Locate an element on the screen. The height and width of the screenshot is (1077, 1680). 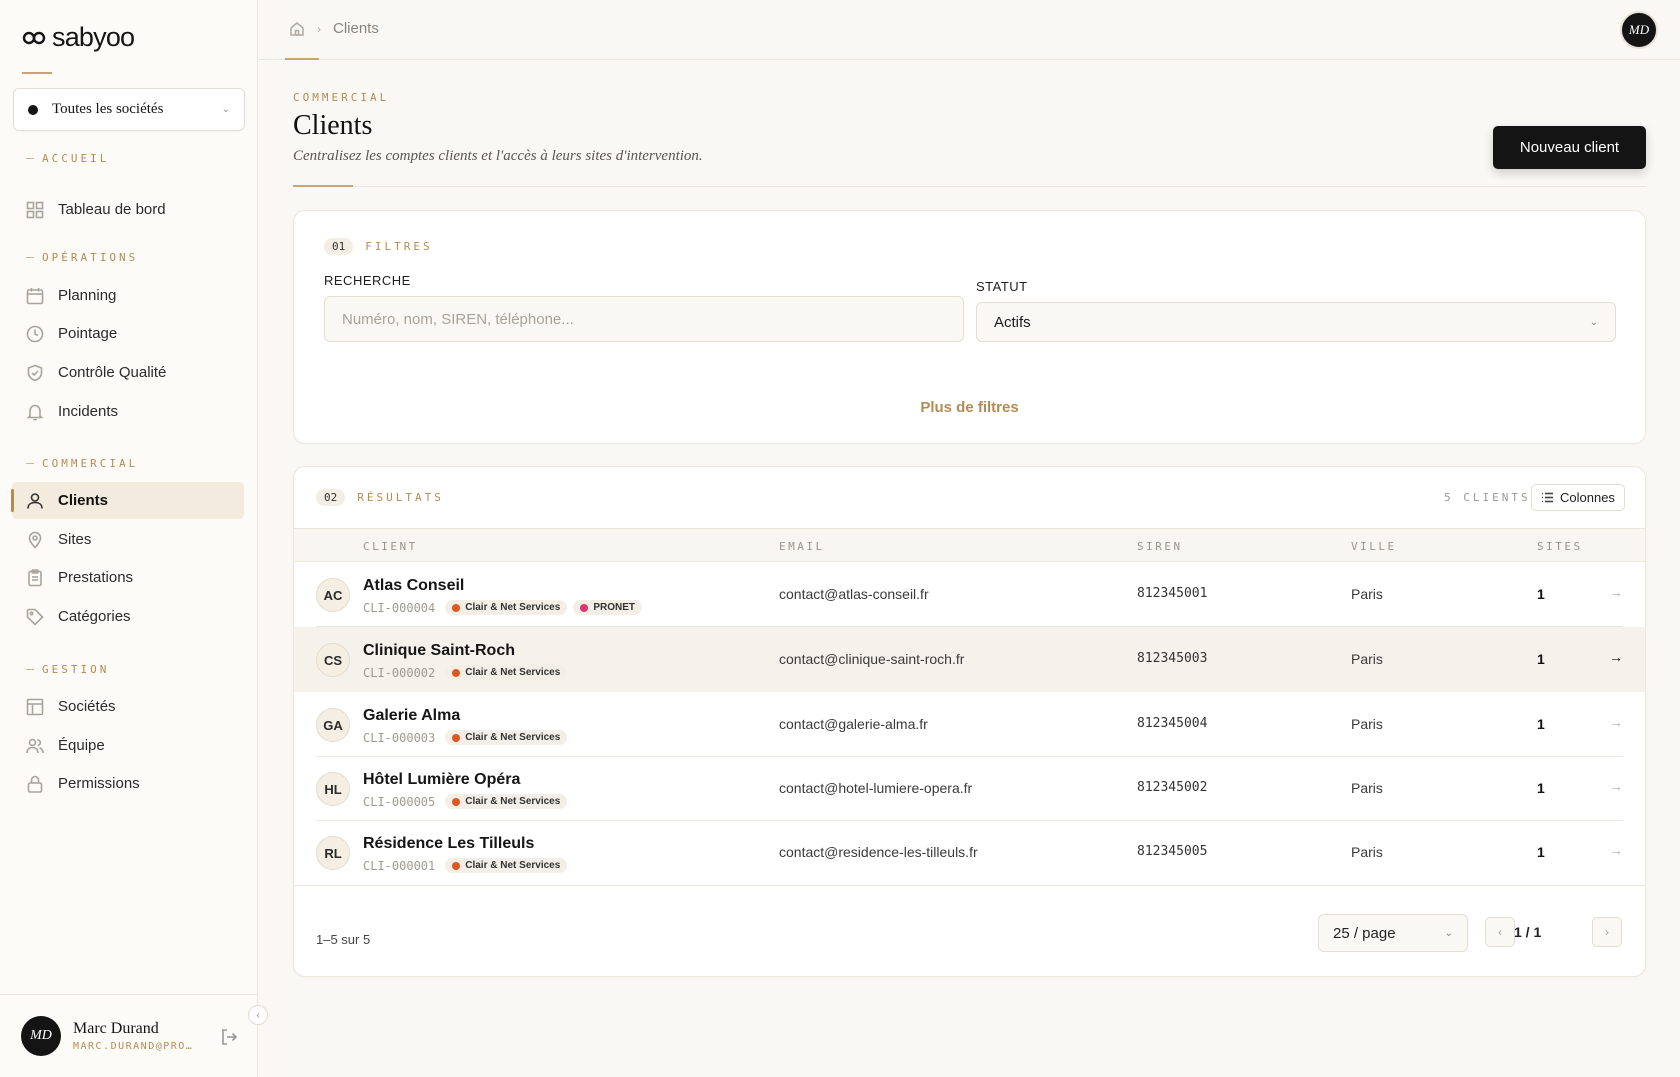
company-select: Toutes les sociétés ⌄ is located at coordinates (129, 109).